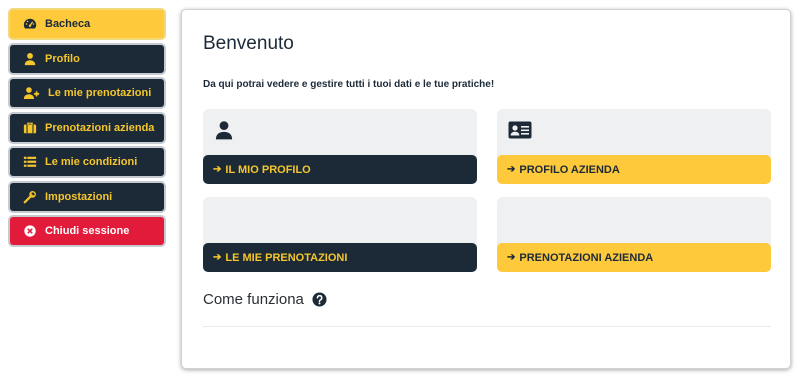 The image size is (800, 378). I want to click on tile-il-mio-profilo: ➔ IL MIO PROFILO, so click(340, 146).